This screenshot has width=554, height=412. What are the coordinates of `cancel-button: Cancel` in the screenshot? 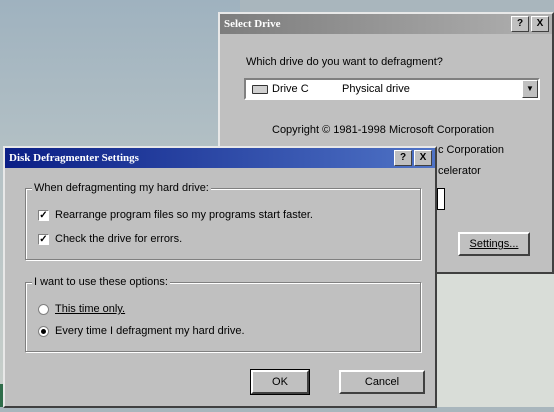 It's located at (382, 382).